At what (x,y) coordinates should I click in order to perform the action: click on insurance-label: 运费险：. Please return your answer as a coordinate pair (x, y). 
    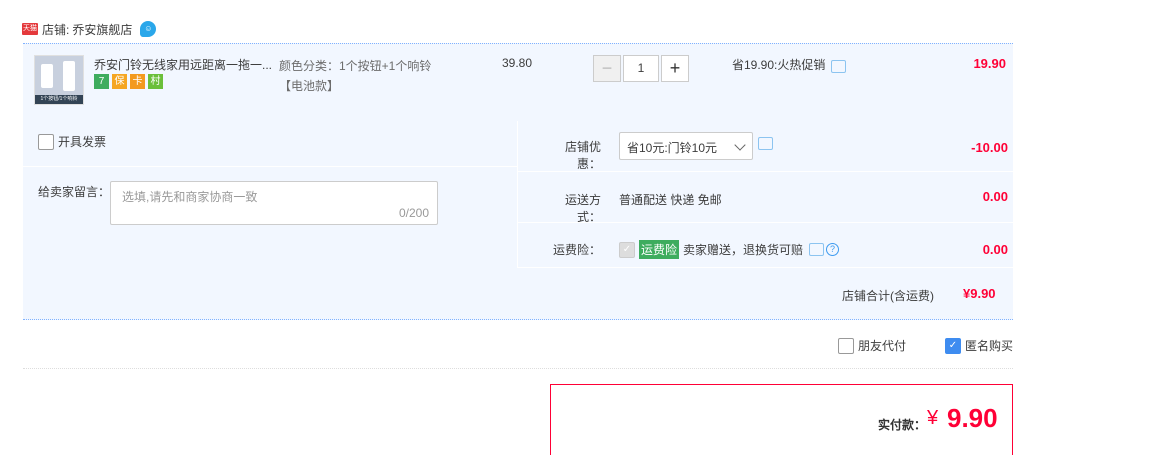
    Looking at the image, I should click on (576, 250).